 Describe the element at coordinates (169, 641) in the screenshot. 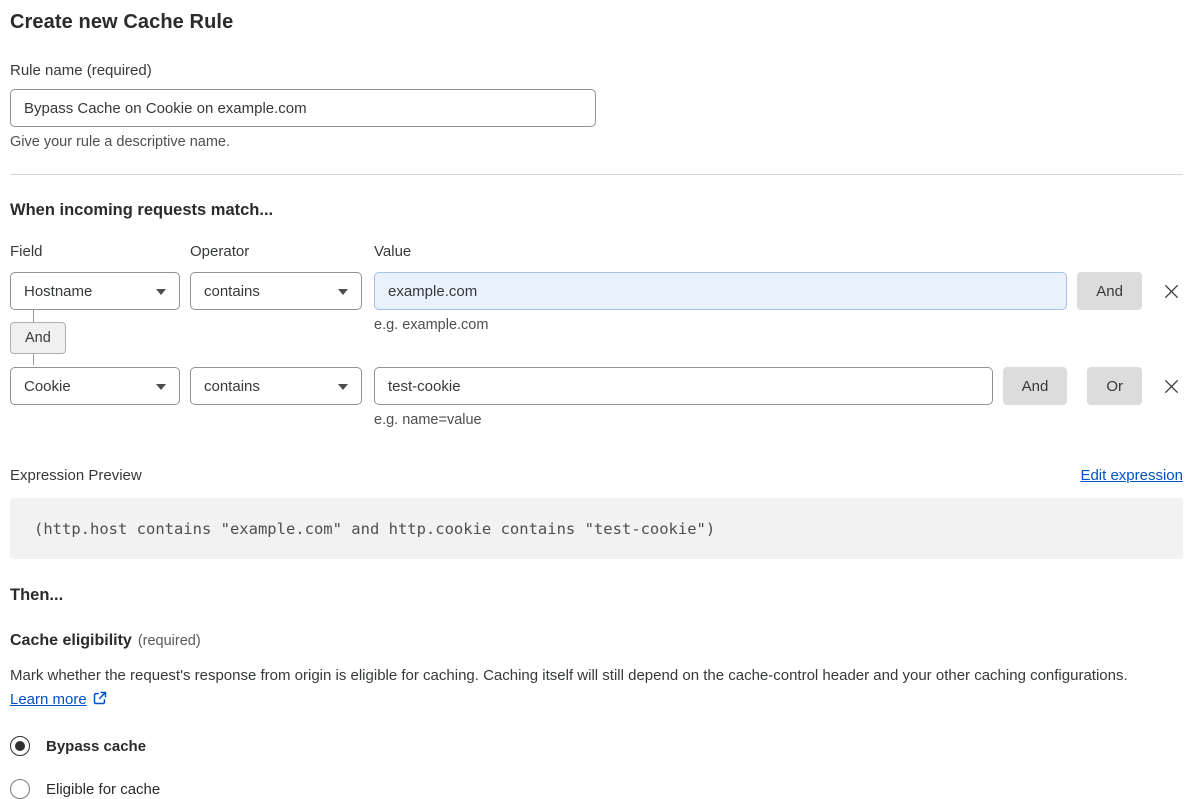

I see `required-note: (required)` at that location.